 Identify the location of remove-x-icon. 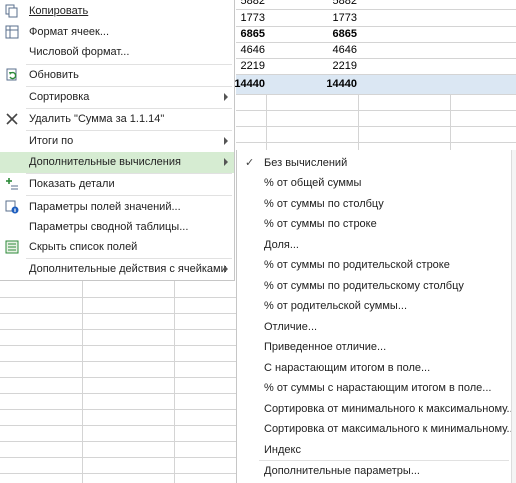
(12, 119).